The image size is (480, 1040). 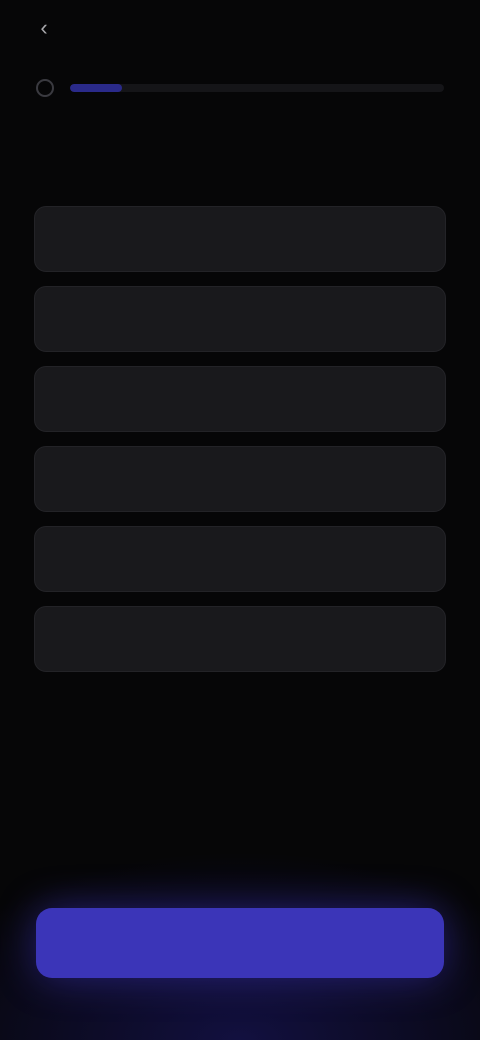 What do you see at coordinates (257, 88) in the screenshot?
I see `progress-bar` at bounding box center [257, 88].